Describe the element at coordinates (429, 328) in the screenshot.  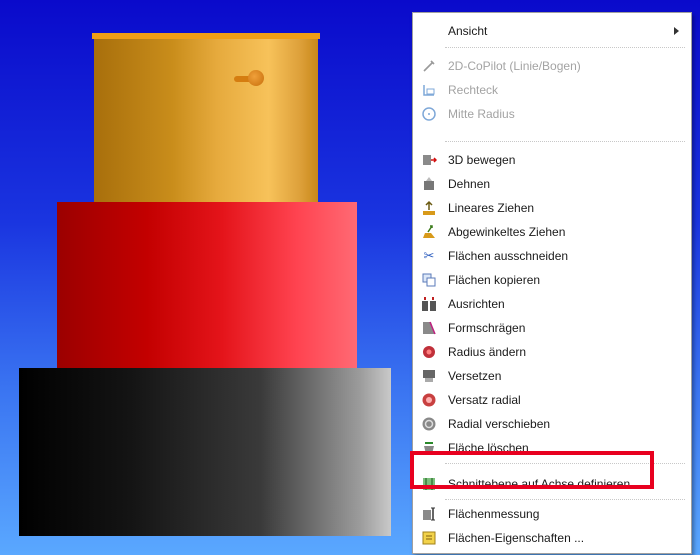
I see `draft-icon` at that location.